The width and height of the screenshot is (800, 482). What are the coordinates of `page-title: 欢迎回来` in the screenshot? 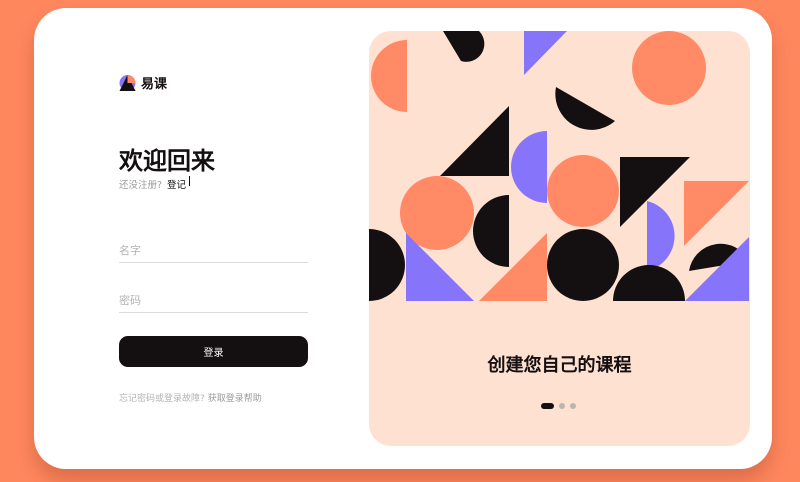 It's located at (167, 161).